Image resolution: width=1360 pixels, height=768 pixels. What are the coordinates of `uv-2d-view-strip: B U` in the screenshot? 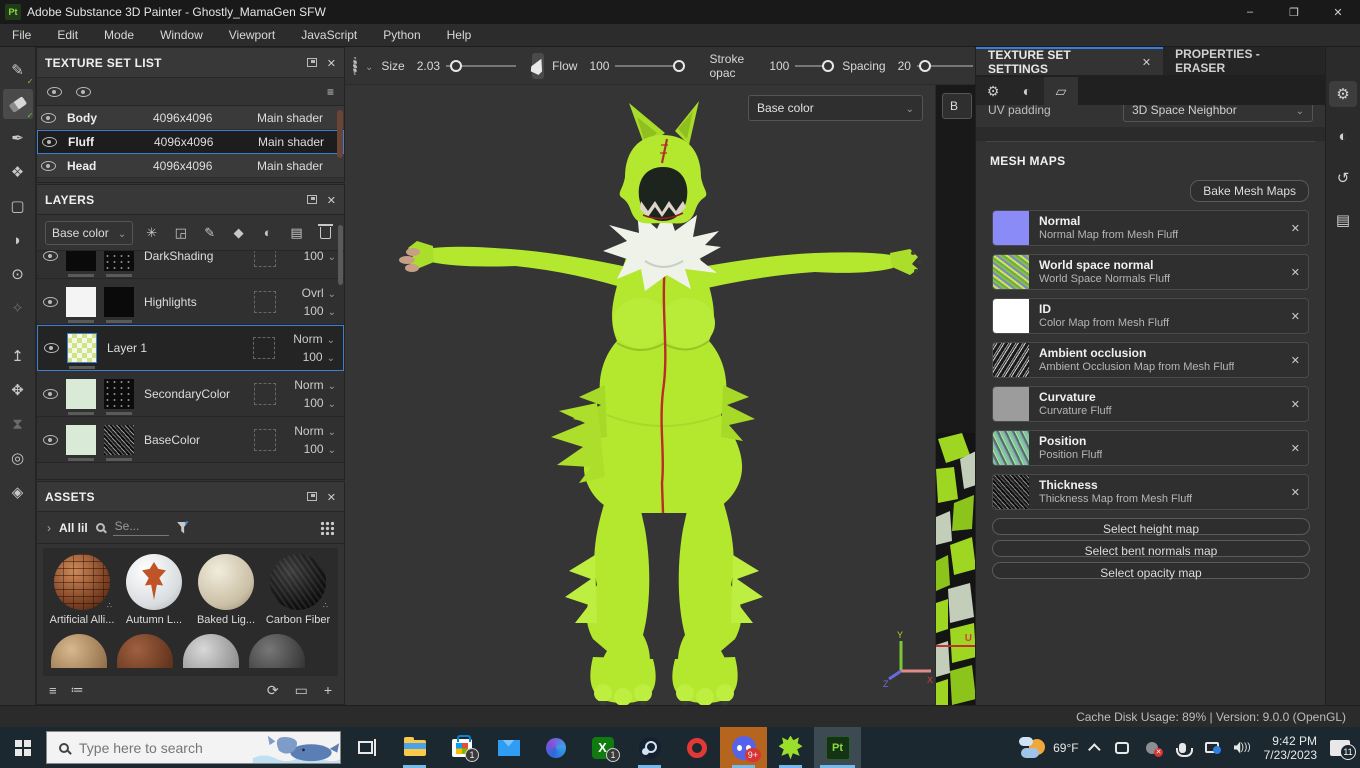 It's located at (955, 395).